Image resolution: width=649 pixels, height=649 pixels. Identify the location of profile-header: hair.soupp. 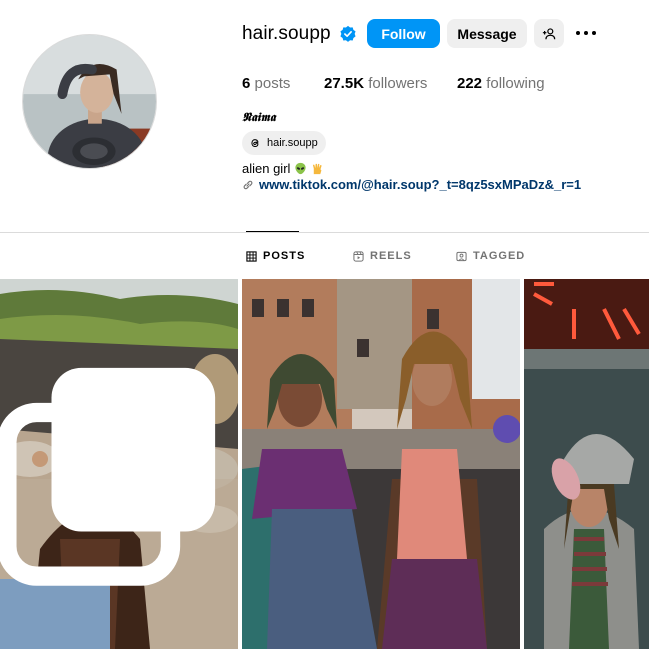
(299, 33).